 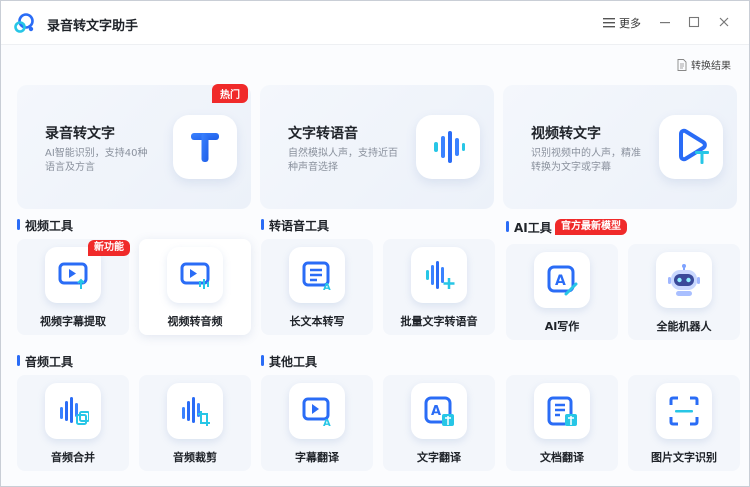 I want to click on scan-icon, so click(x=684, y=411).